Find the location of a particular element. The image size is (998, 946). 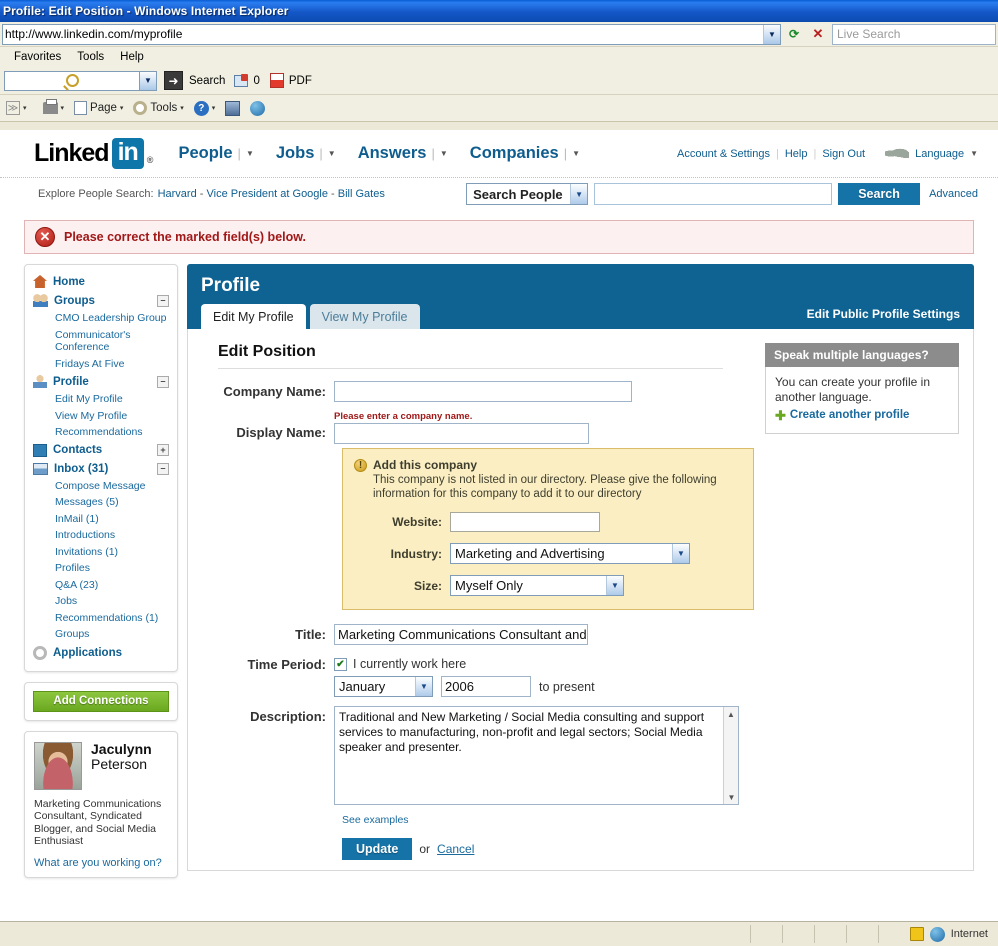

industry-select: Marketing and Advertising ▼ is located at coordinates (570, 553).